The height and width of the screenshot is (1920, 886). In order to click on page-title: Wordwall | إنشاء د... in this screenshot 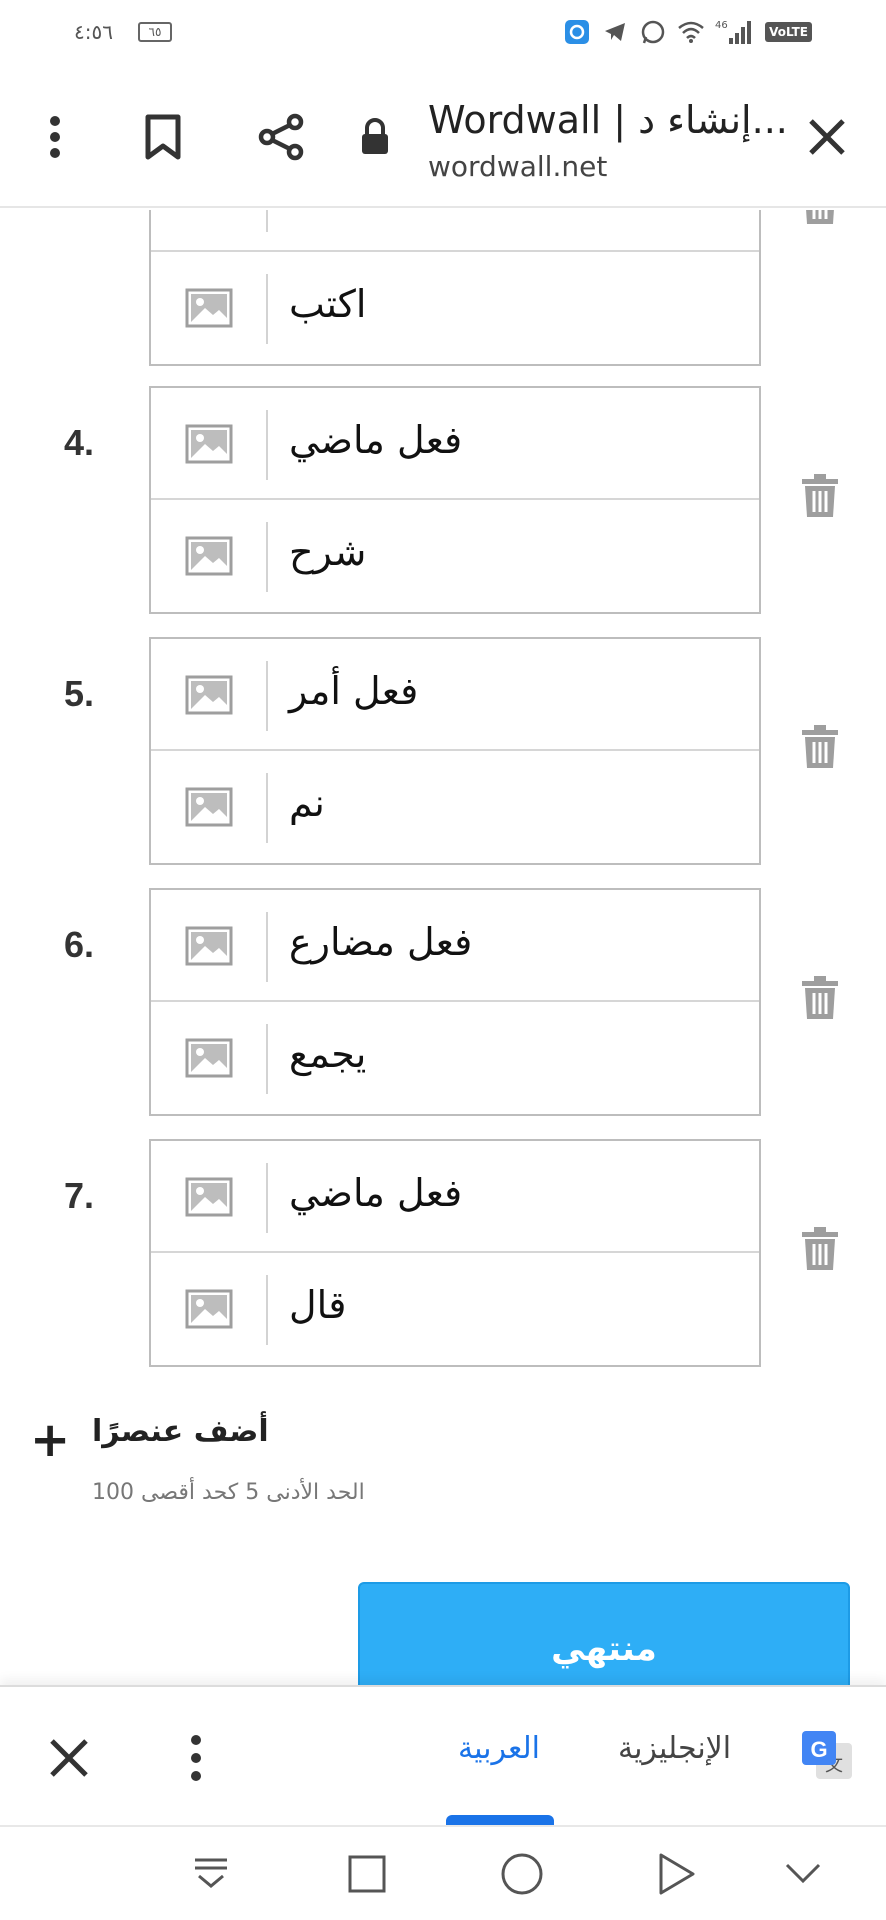, I will do `click(608, 120)`.